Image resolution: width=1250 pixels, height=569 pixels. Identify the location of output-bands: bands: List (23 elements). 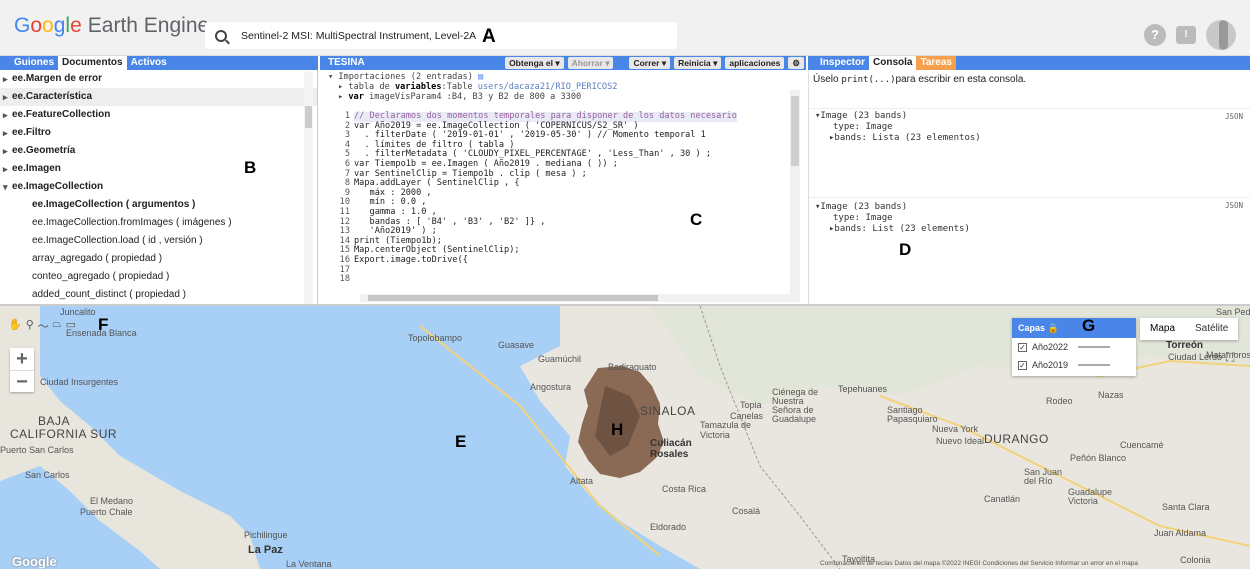
(901, 229).